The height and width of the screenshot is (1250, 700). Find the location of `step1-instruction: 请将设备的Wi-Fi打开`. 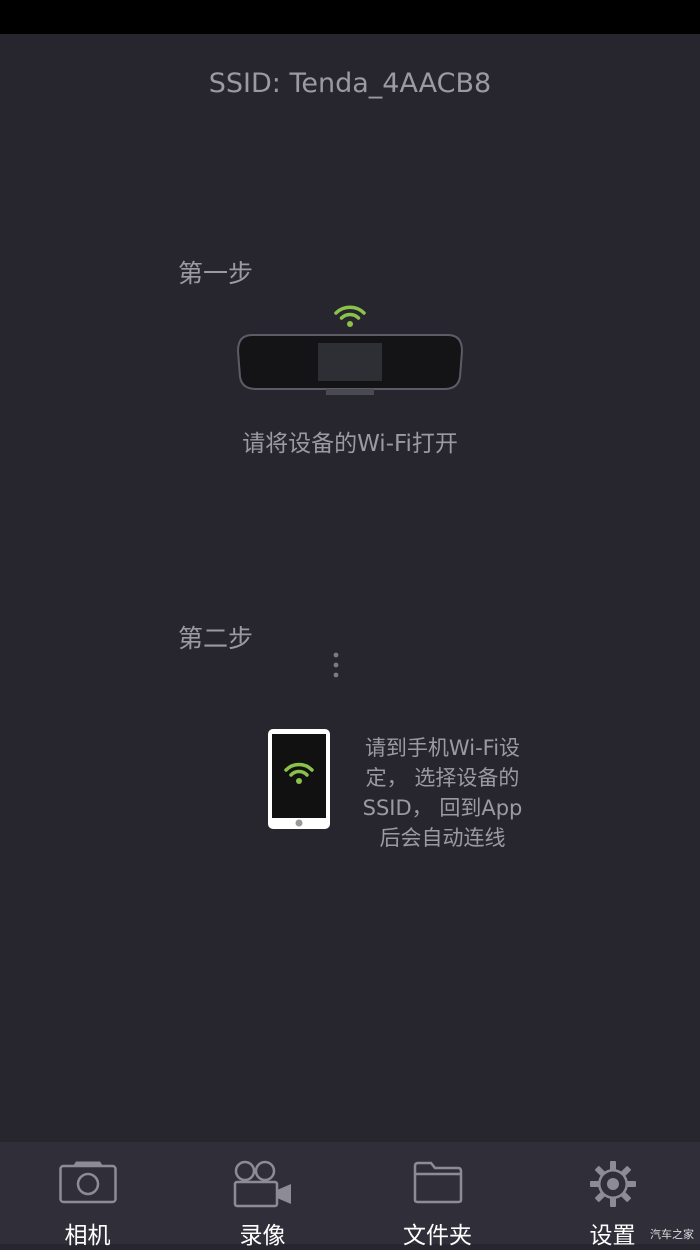

step1-instruction: 请将设备的Wi-Fi打开 is located at coordinates (350, 444).